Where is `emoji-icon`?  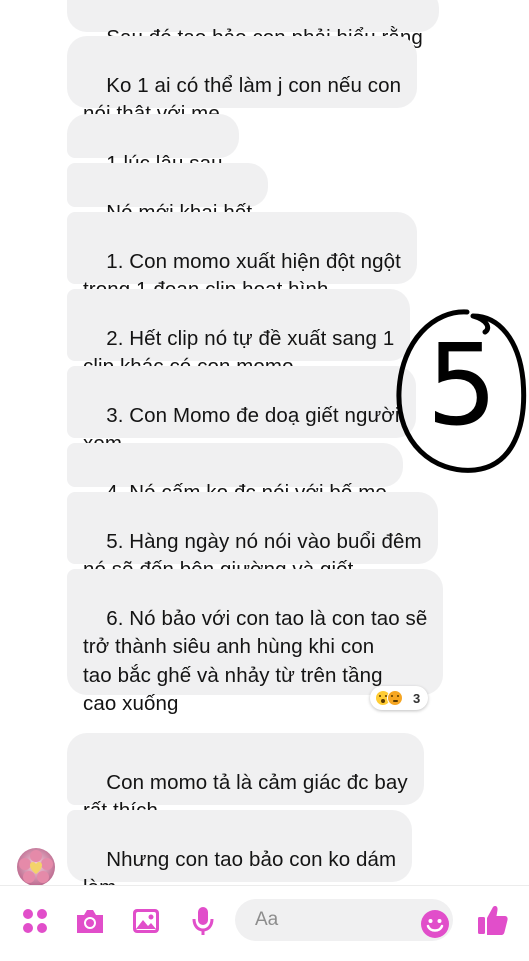 emoji-icon is located at coordinates (435, 924).